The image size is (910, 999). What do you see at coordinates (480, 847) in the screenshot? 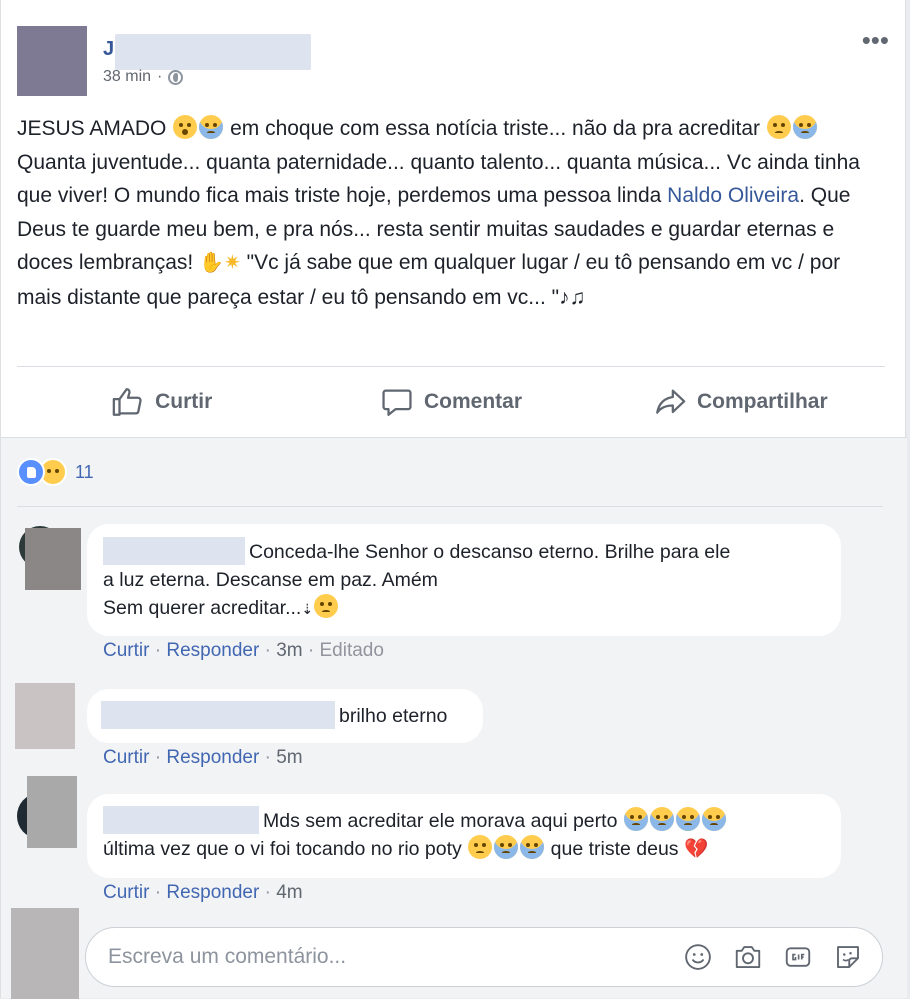
I see `persevering-face-icon` at bounding box center [480, 847].